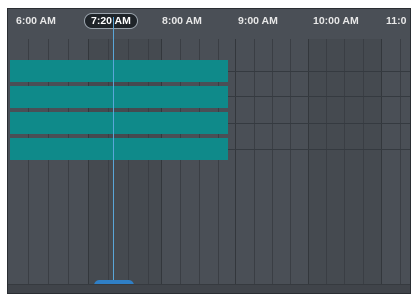 This screenshot has width=411, height=299. What do you see at coordinates (36, 21) in the screenshot?
I see `hour-label-6am: 6:00 AM` at bounding box center [36, 21].